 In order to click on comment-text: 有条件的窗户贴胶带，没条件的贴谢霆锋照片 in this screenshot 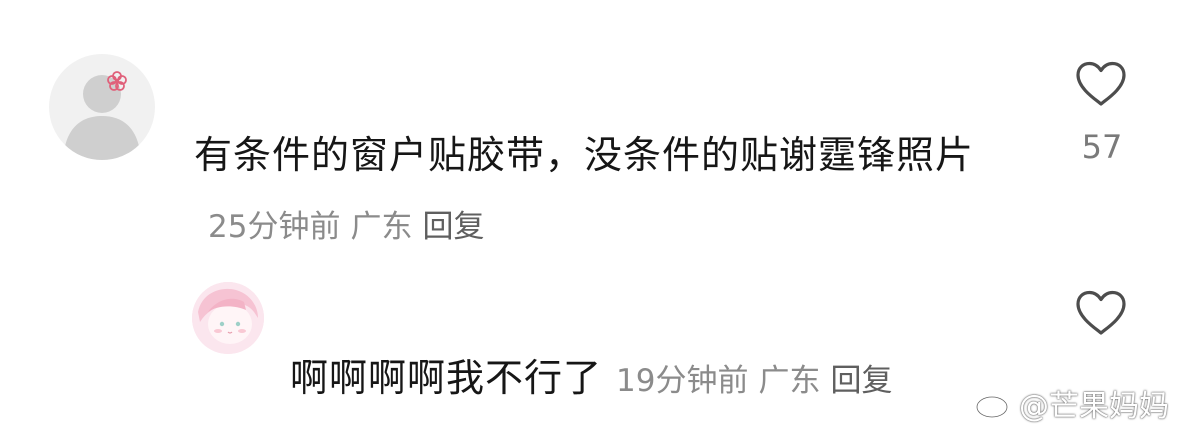, I will do `click(584, 155)`.